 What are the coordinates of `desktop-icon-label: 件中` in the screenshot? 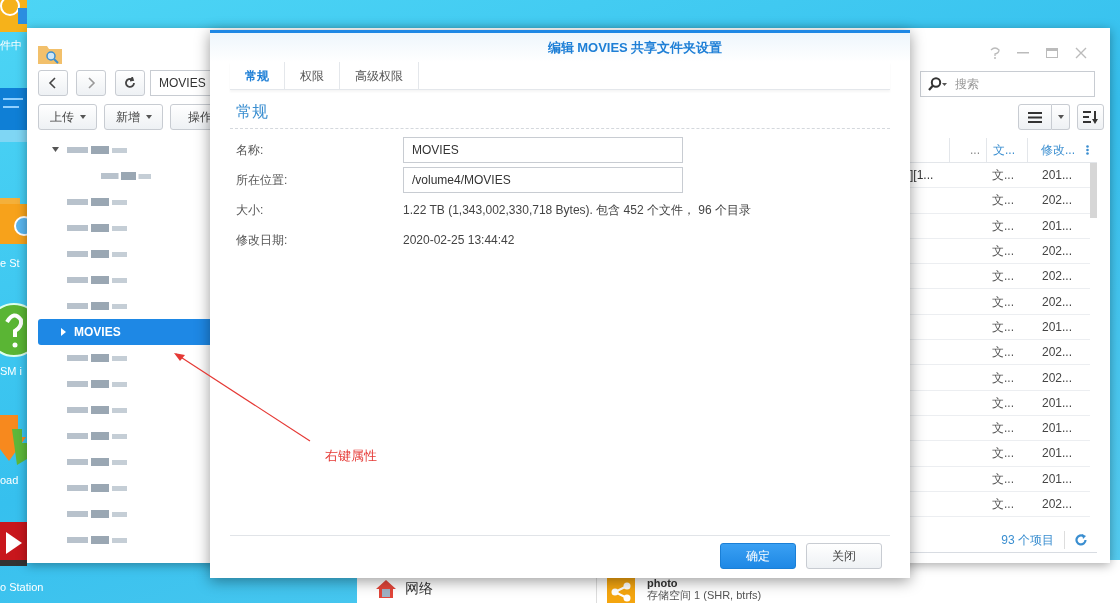 It's located at (11, 45).